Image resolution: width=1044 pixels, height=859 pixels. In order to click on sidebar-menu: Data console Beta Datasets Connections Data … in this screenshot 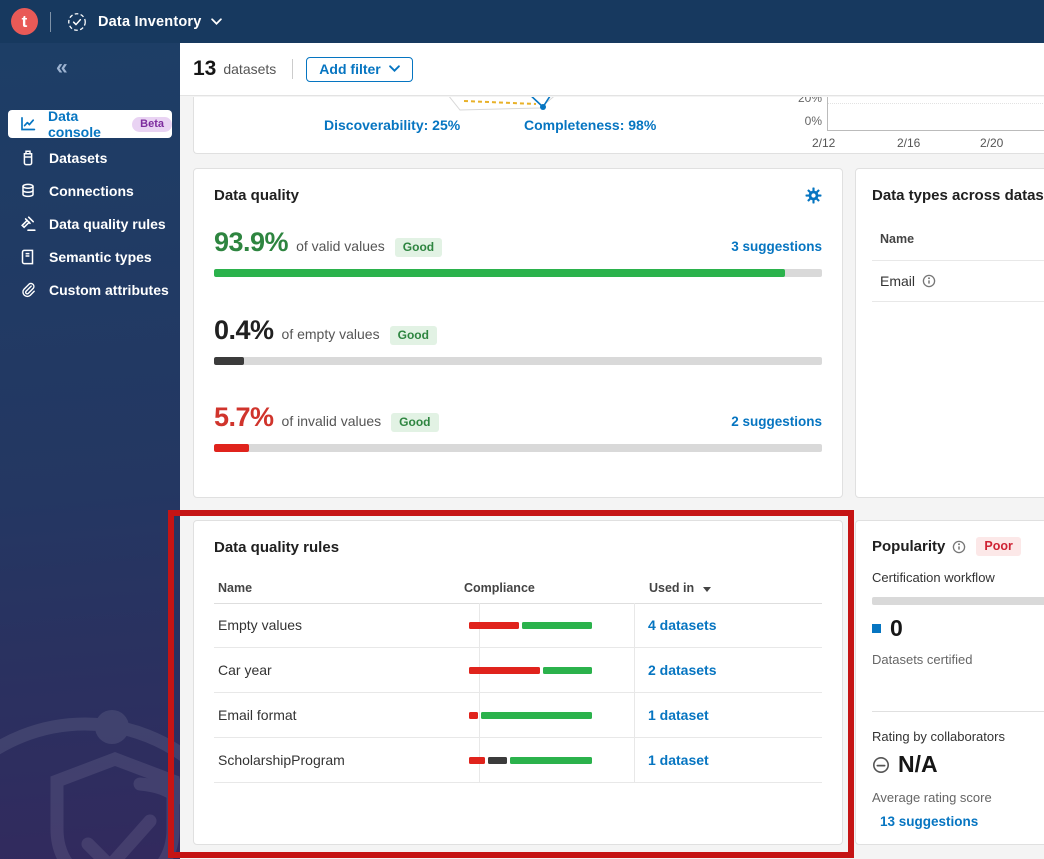, I will do `click(90, 207)`.